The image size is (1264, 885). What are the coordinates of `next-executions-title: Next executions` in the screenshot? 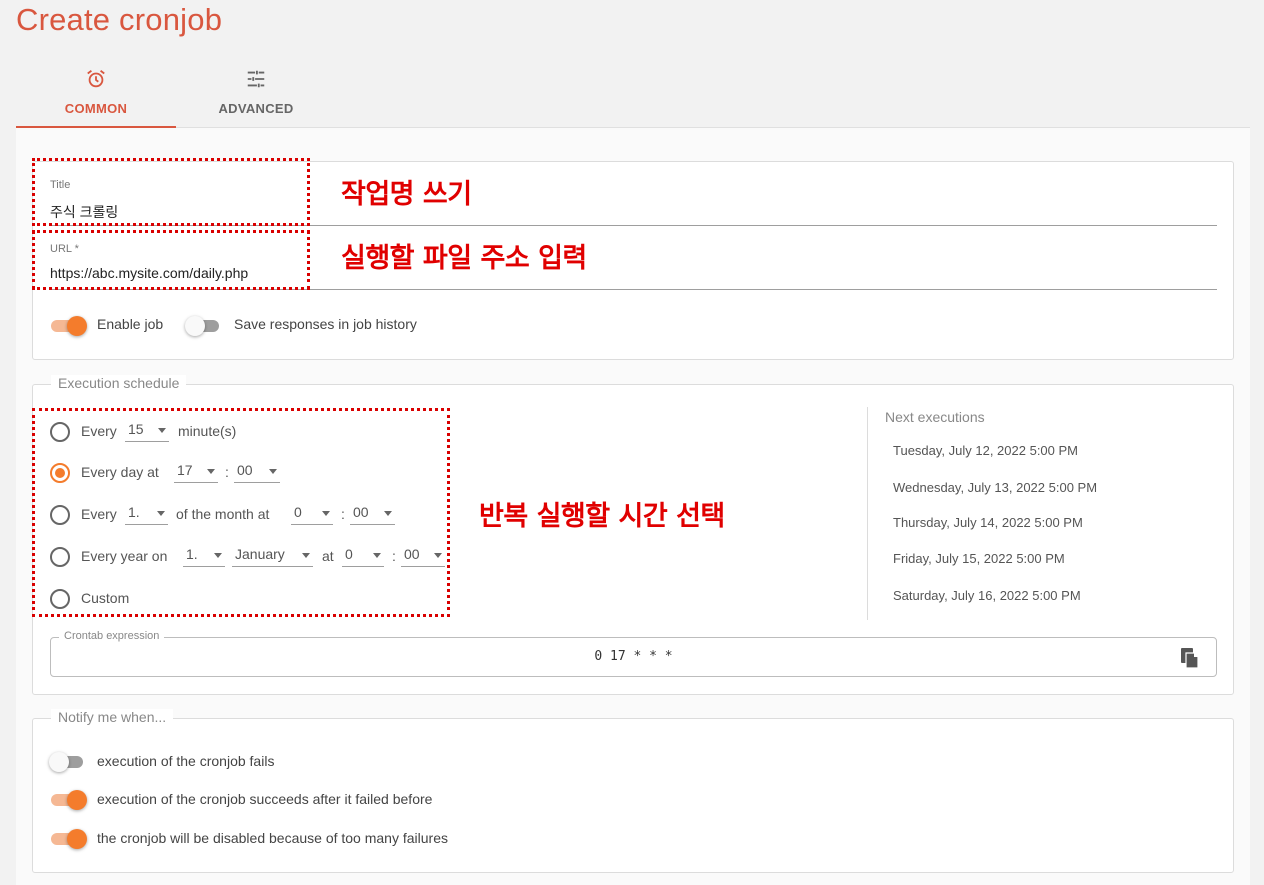 It's located at (935, 417).